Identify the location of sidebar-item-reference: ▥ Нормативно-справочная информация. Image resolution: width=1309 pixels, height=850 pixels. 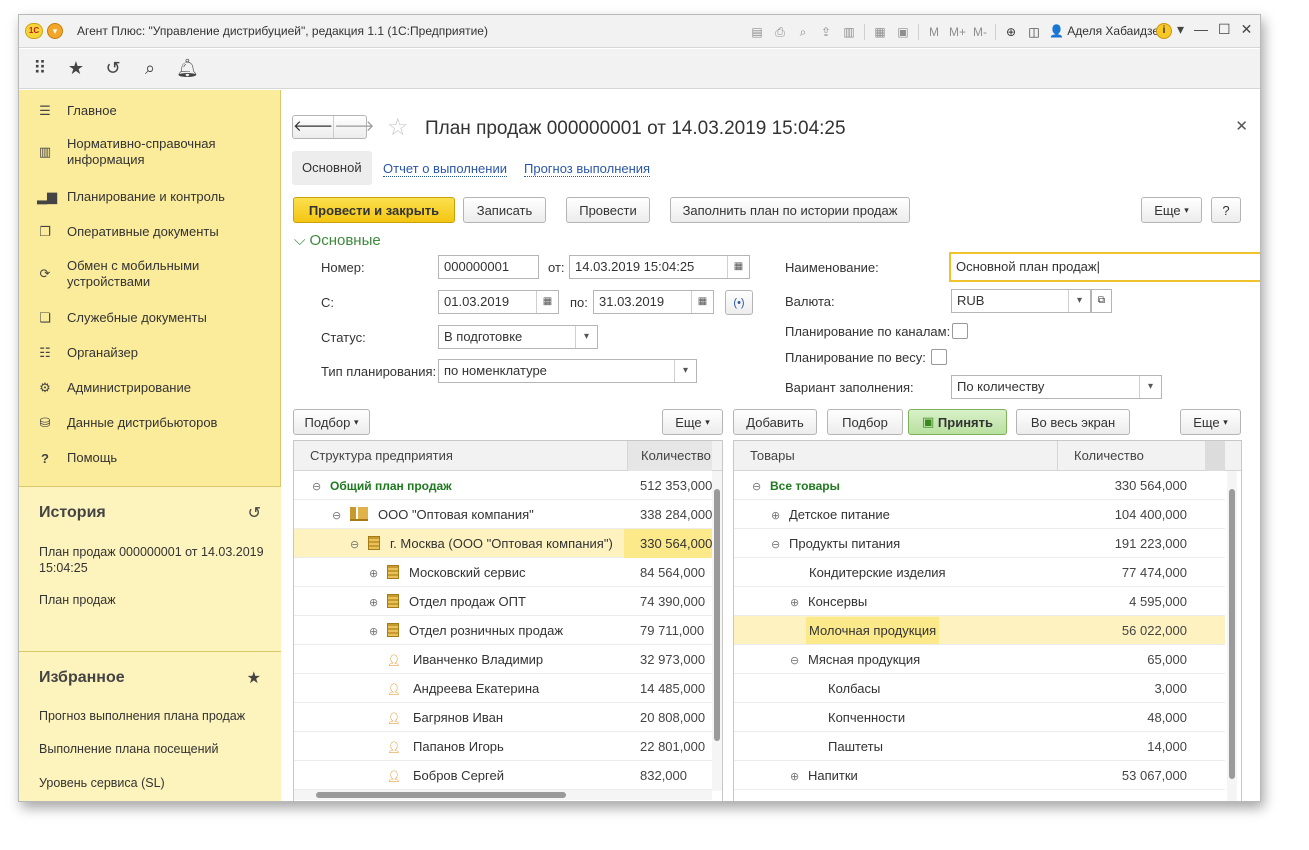
(150, 152).